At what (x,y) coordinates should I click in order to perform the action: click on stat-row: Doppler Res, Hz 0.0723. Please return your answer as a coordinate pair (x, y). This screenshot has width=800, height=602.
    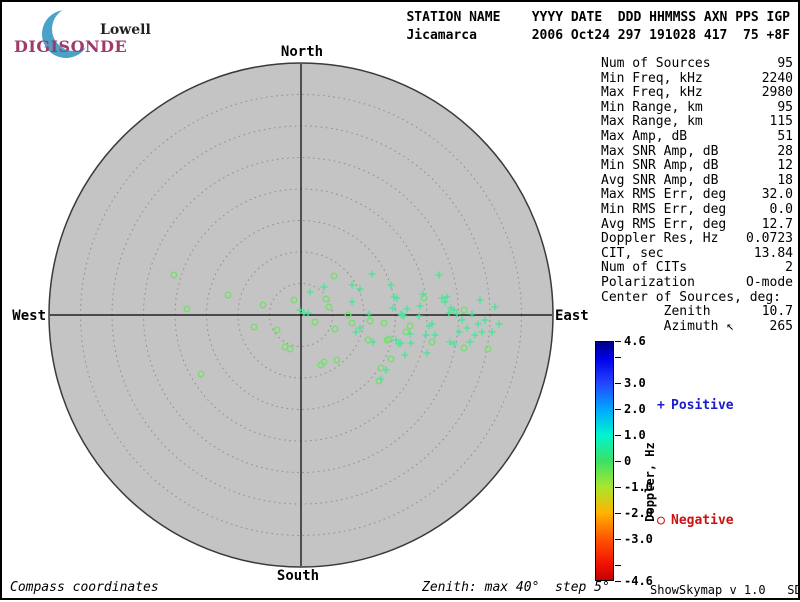
    Looking at the image, I should click on (697, 239).